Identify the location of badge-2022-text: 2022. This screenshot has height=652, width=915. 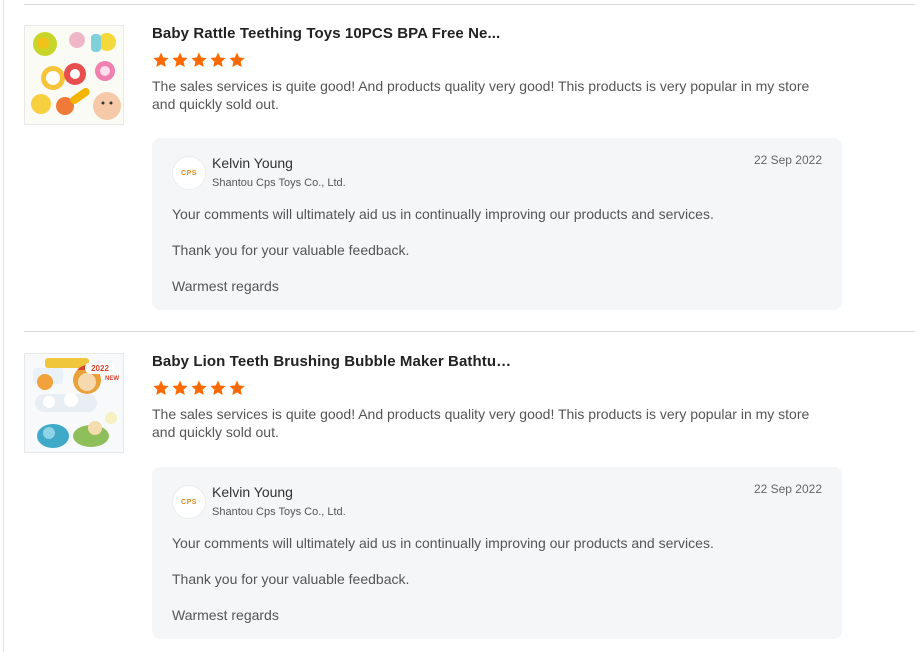
(100, 368).